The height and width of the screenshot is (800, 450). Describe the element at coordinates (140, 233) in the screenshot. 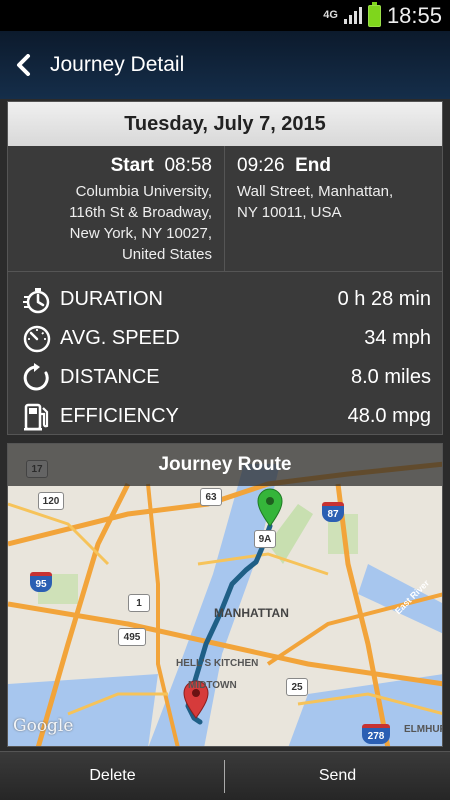

I see `start-address-line: New York, NY 10027,` at that location.